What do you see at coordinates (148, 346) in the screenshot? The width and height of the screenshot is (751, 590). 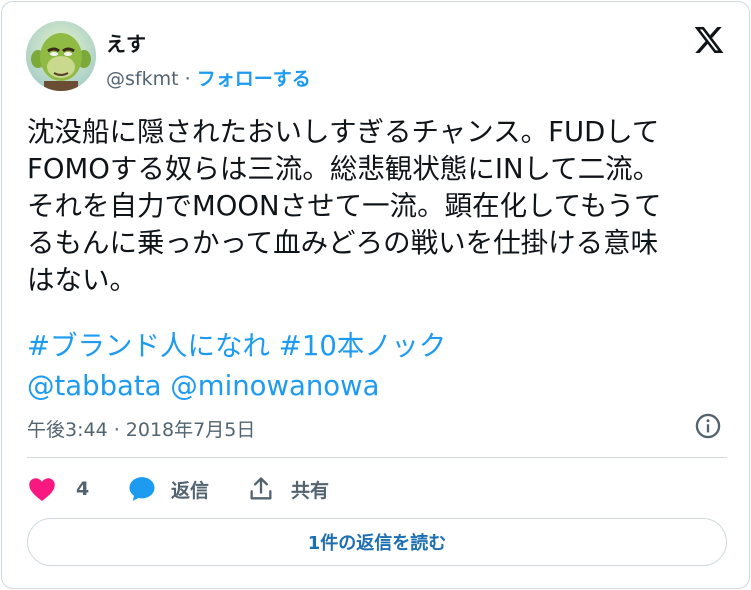 I see `hashtag-link: #ブランド人になれ` at bounding box center [148, 346].